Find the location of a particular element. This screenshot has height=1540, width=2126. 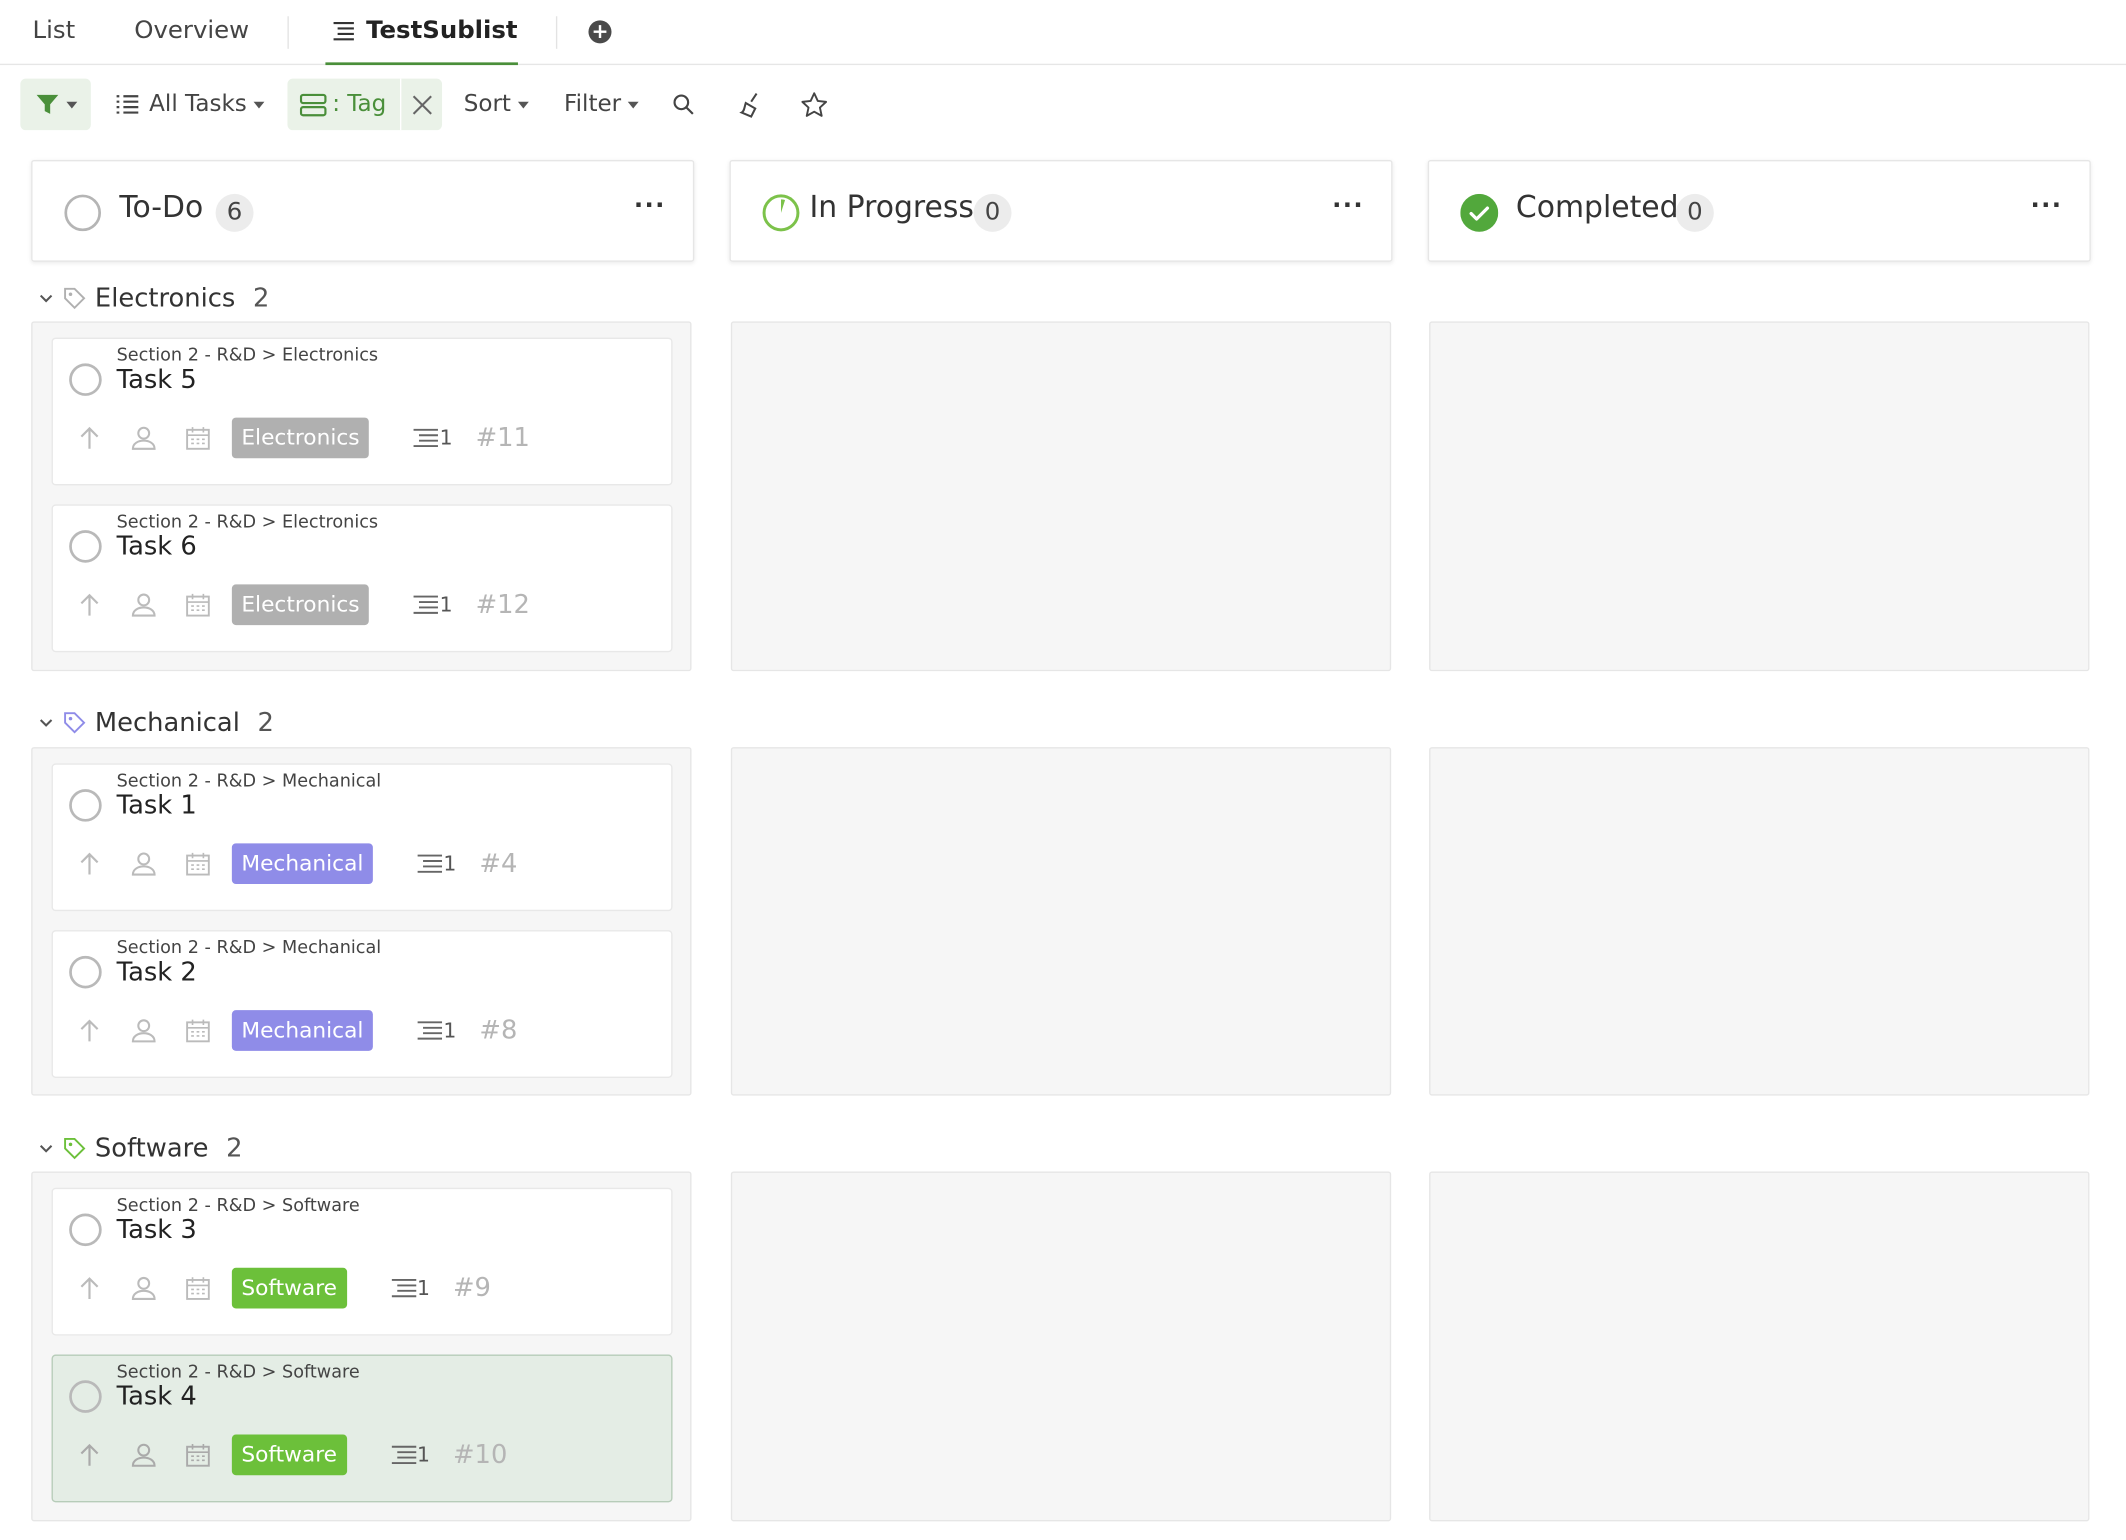

view-selector-label: All Tasks is located at coordinates (198, 104).